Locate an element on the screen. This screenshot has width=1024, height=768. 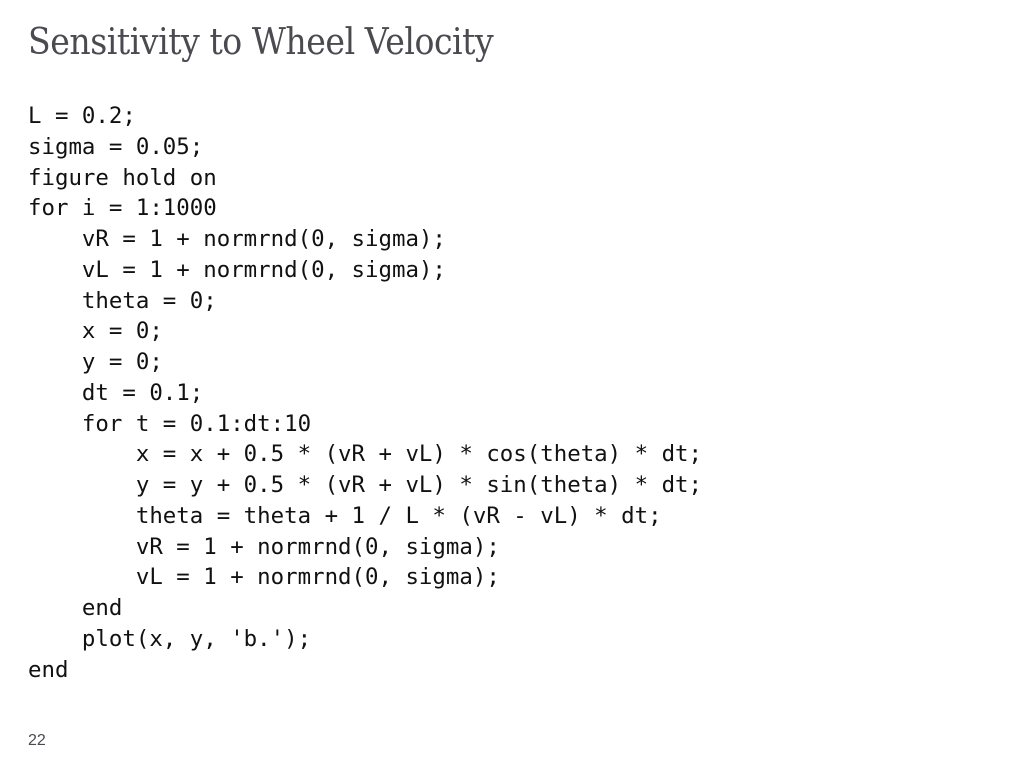
code-line: L = 0.2; is located at coordinates (82, 116).